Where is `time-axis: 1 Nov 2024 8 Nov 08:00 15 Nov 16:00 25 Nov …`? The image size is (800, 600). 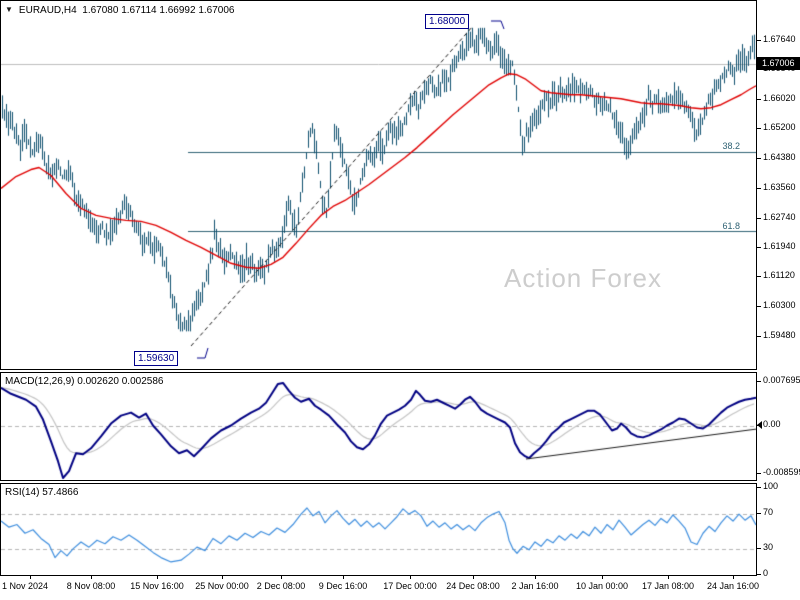 time-axis: 1 Nov 2024 8 Nov 08:00 15 Nov 16:00 25 Nov … is located at coordinates (380, 588).